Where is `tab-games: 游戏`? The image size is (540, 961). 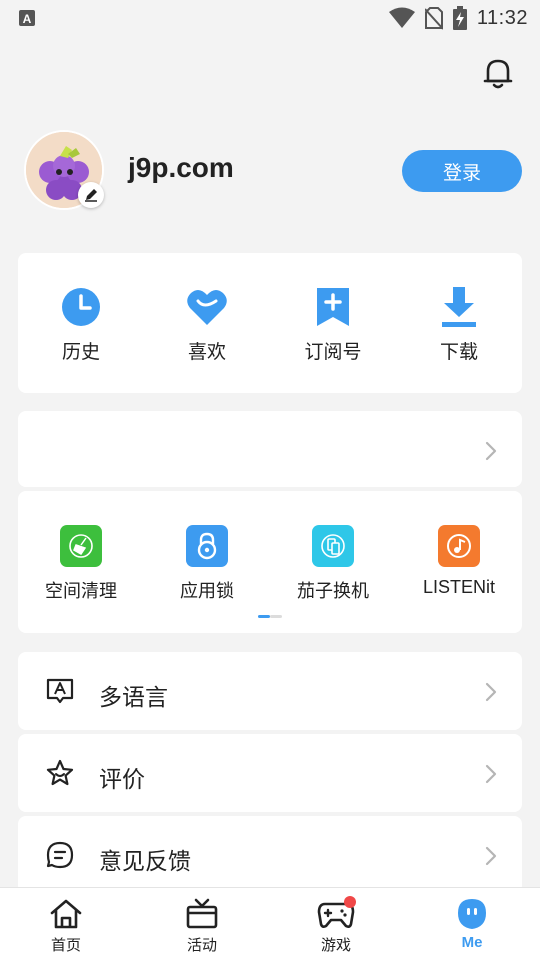
tab-games: 游戏 is located at coordinates (336, 925).